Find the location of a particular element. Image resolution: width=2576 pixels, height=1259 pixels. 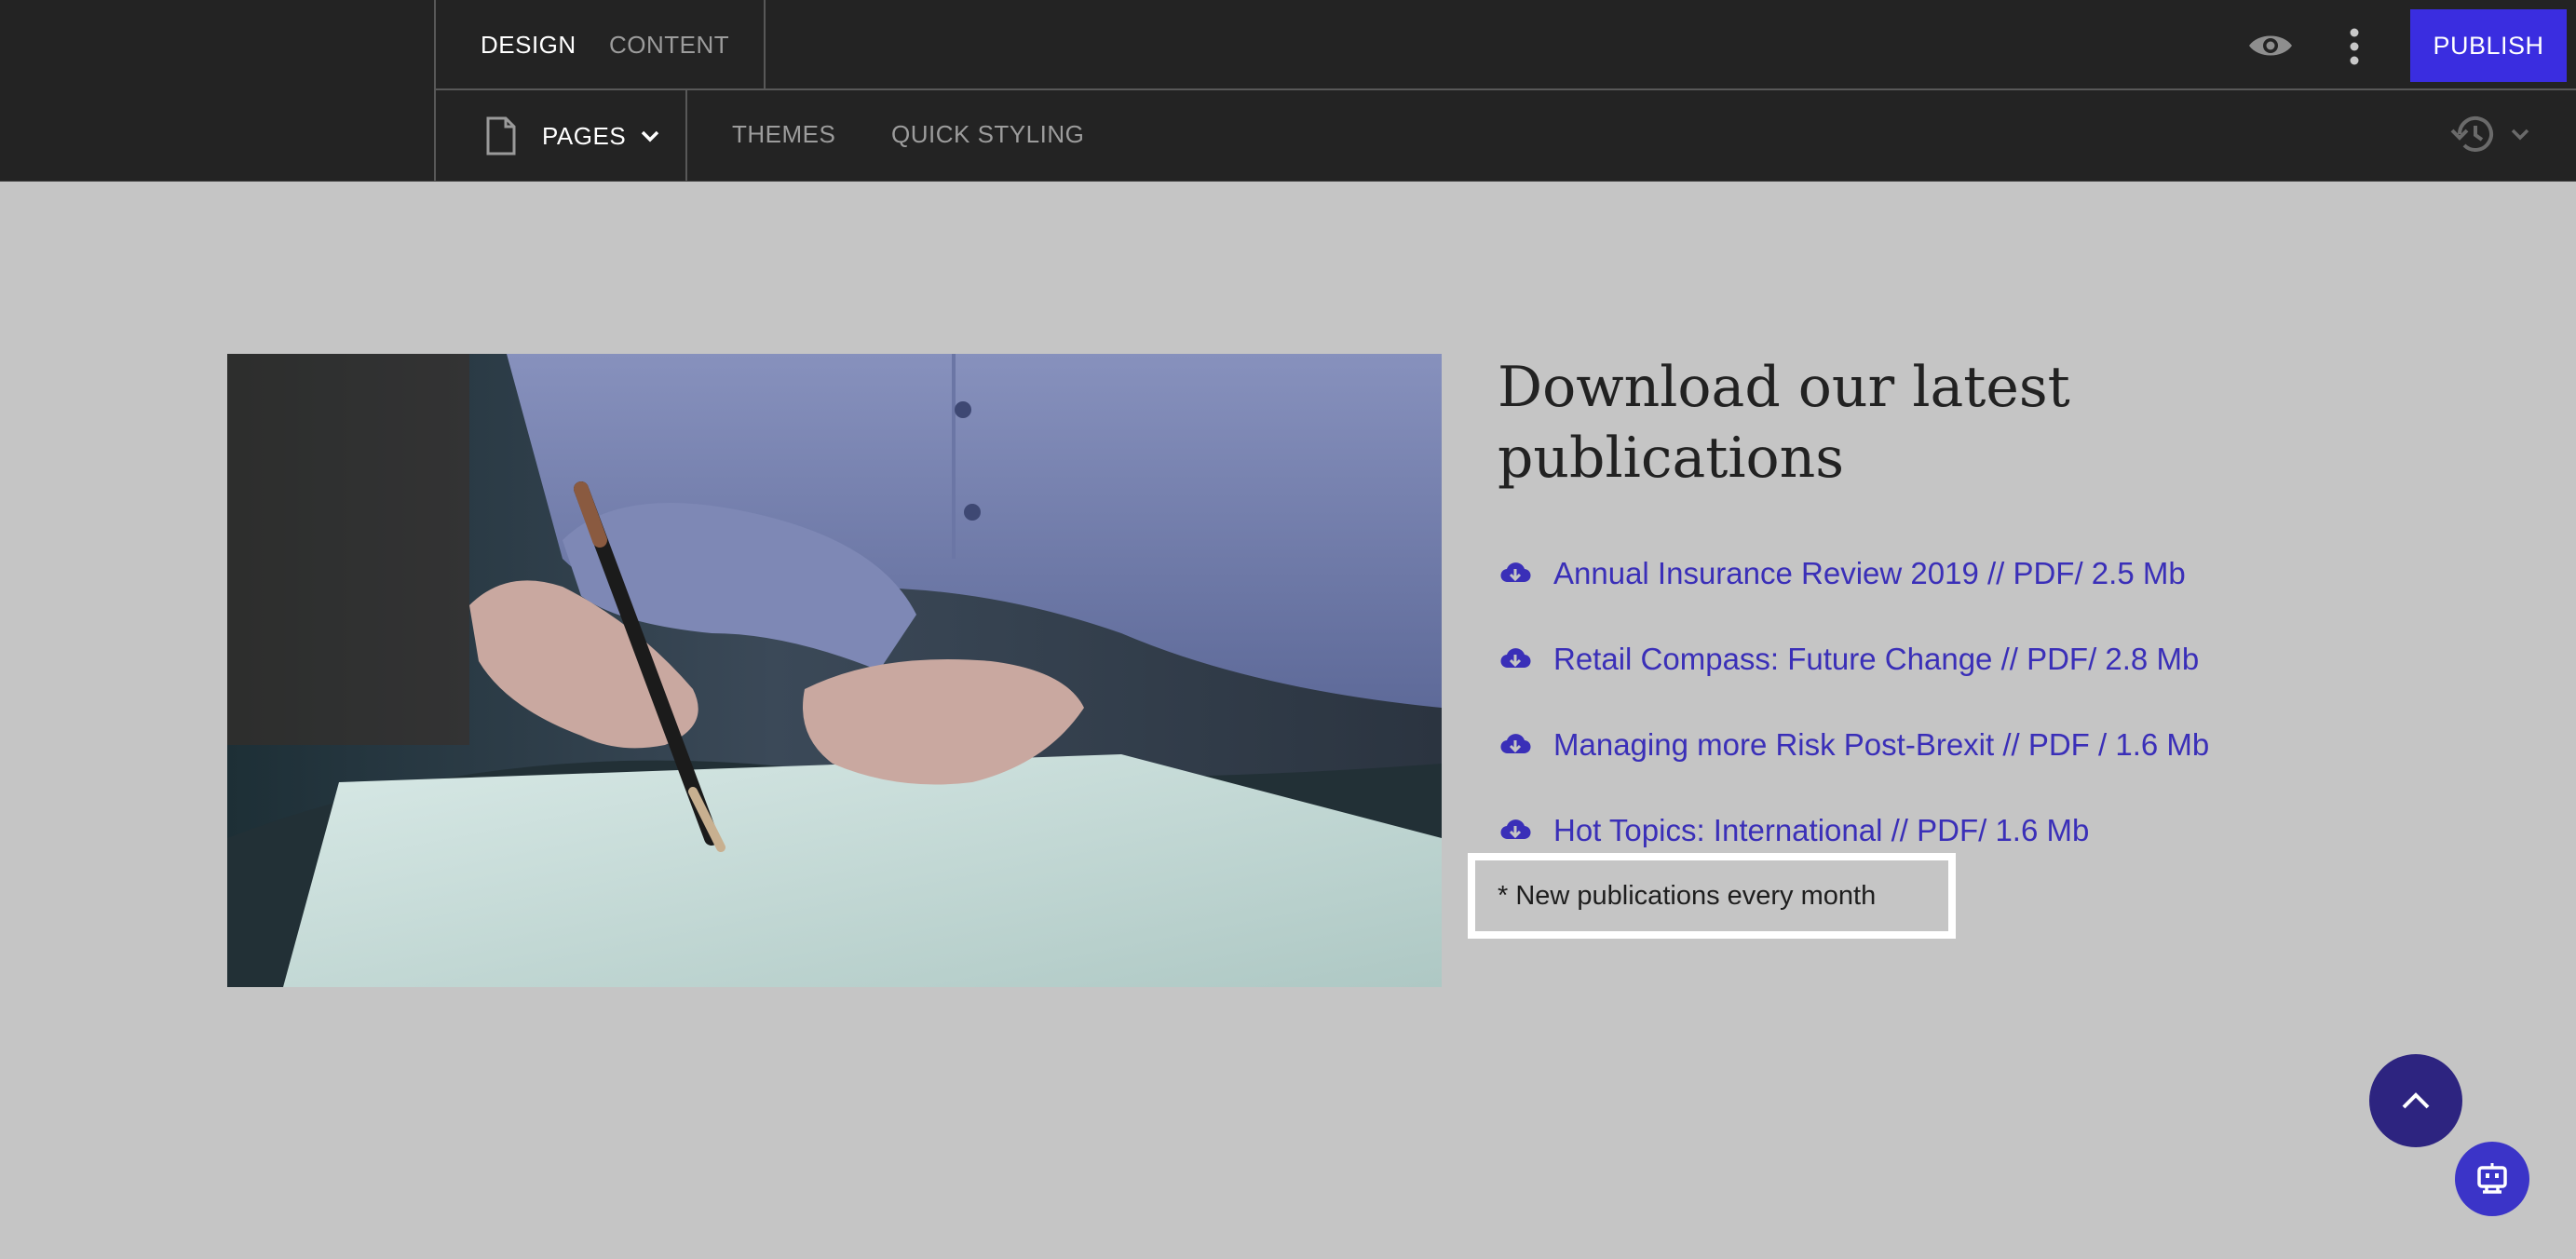

note-text: * New publications every month is located at coordinates (1712, 896).